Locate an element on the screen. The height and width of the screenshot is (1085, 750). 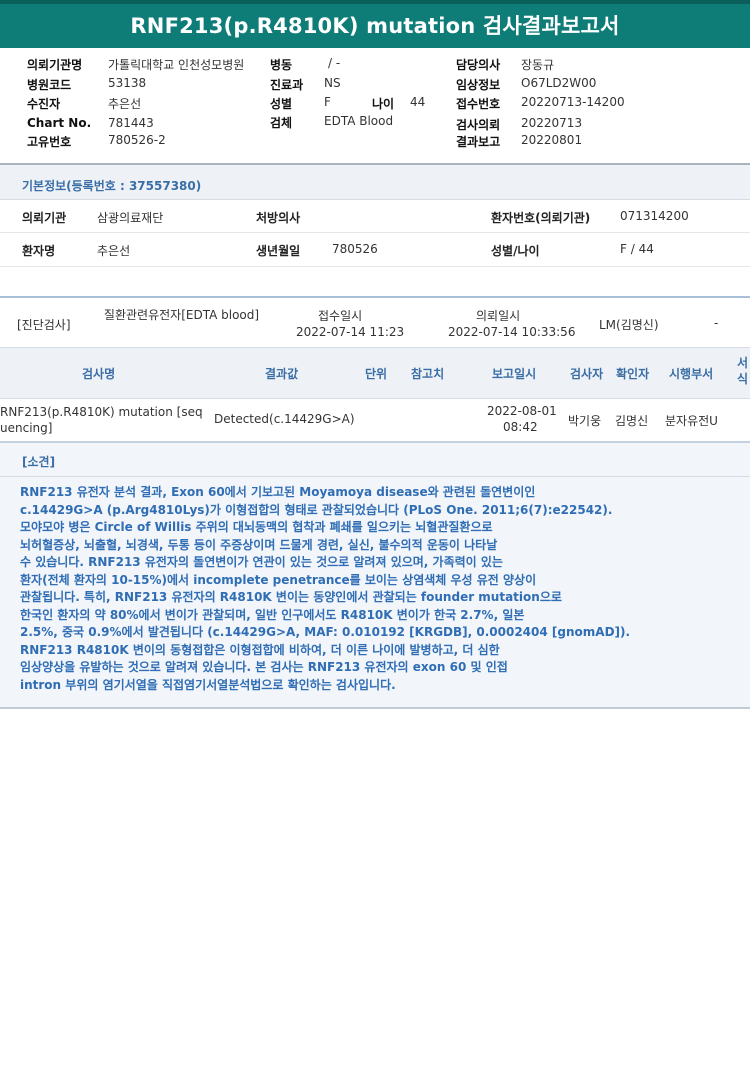
report-date-label: 결과보고 is located at coordinates (478, 142).